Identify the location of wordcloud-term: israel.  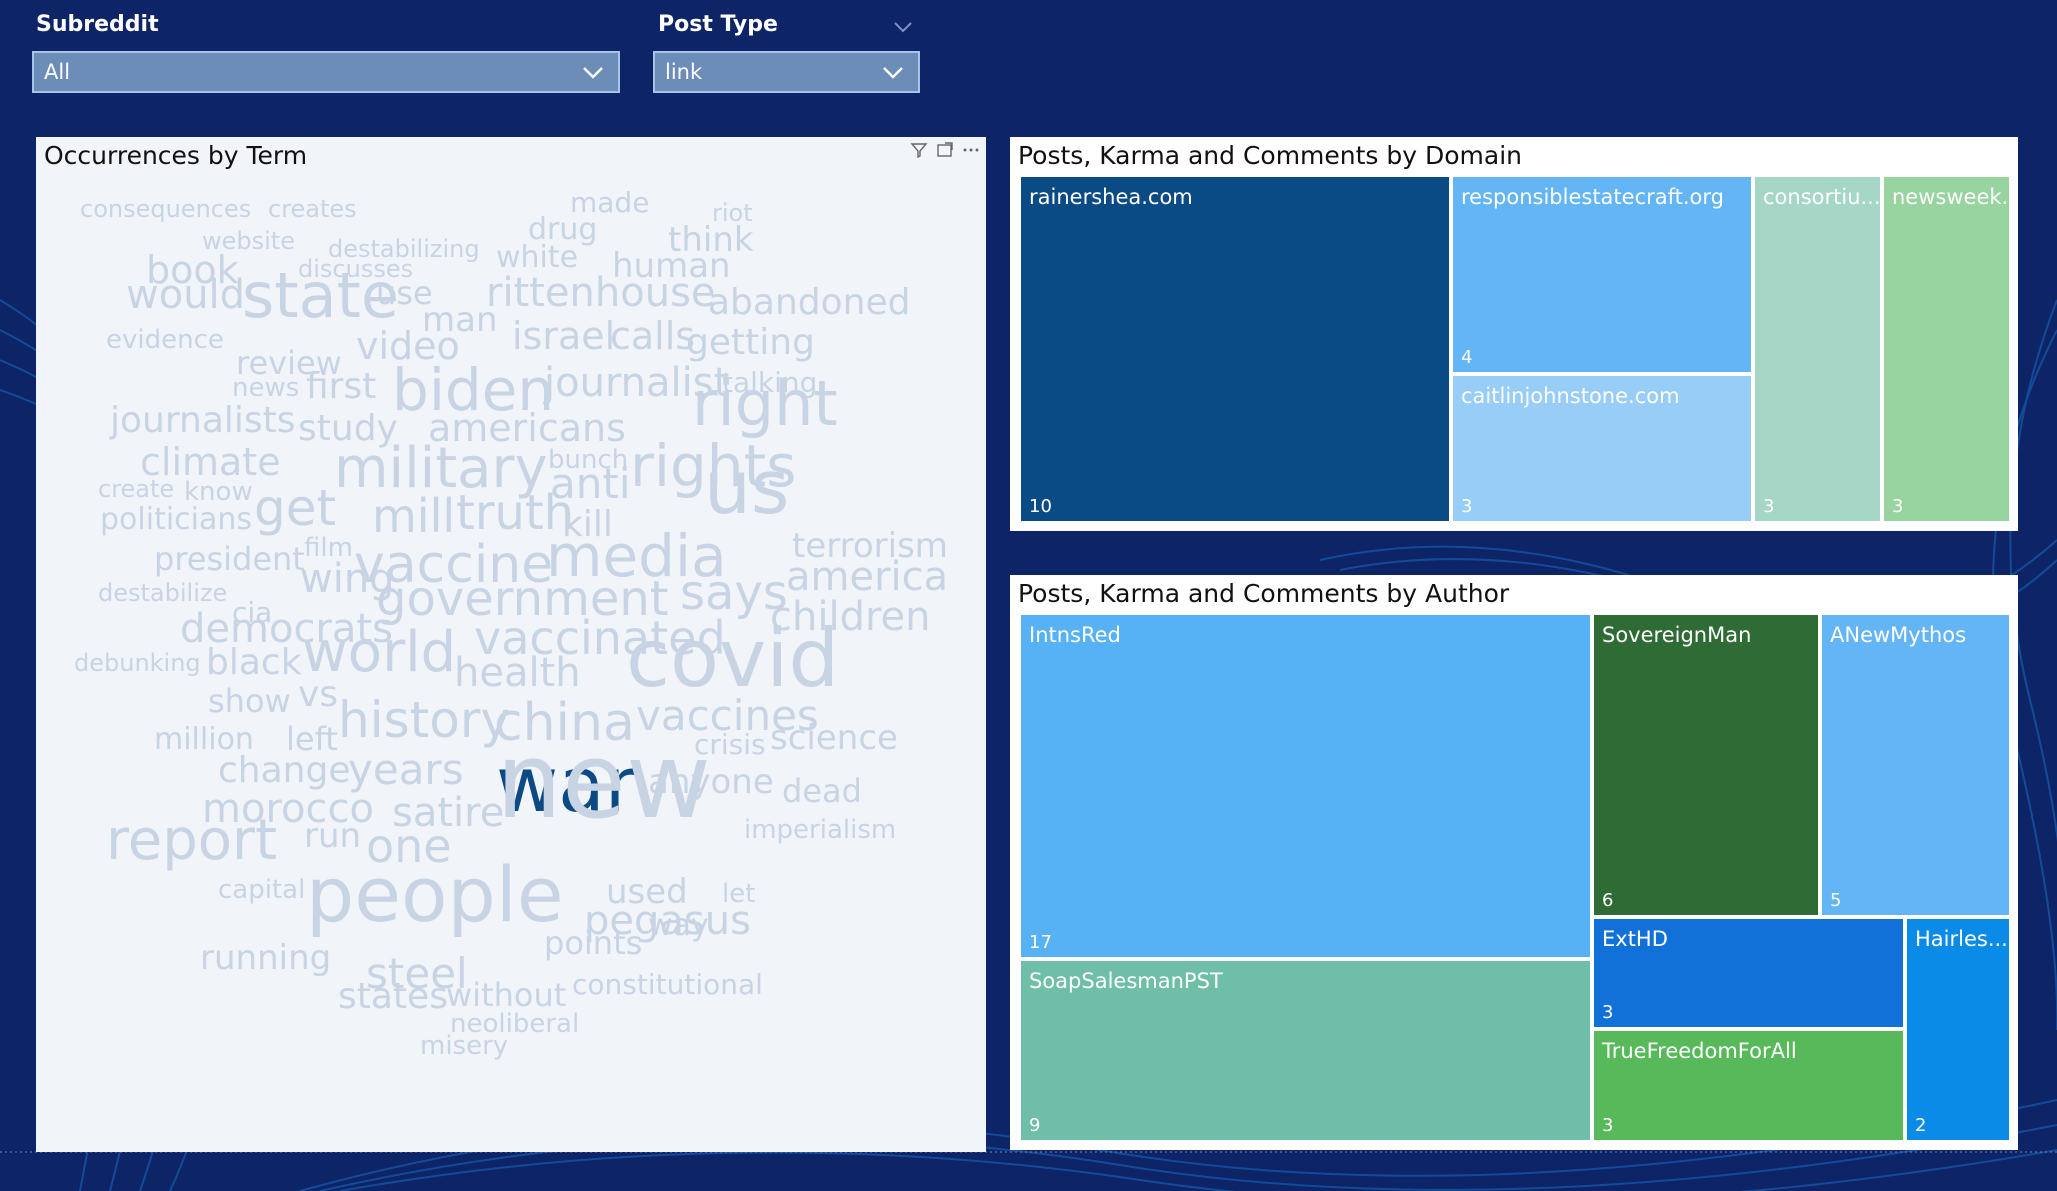
(563, 336).